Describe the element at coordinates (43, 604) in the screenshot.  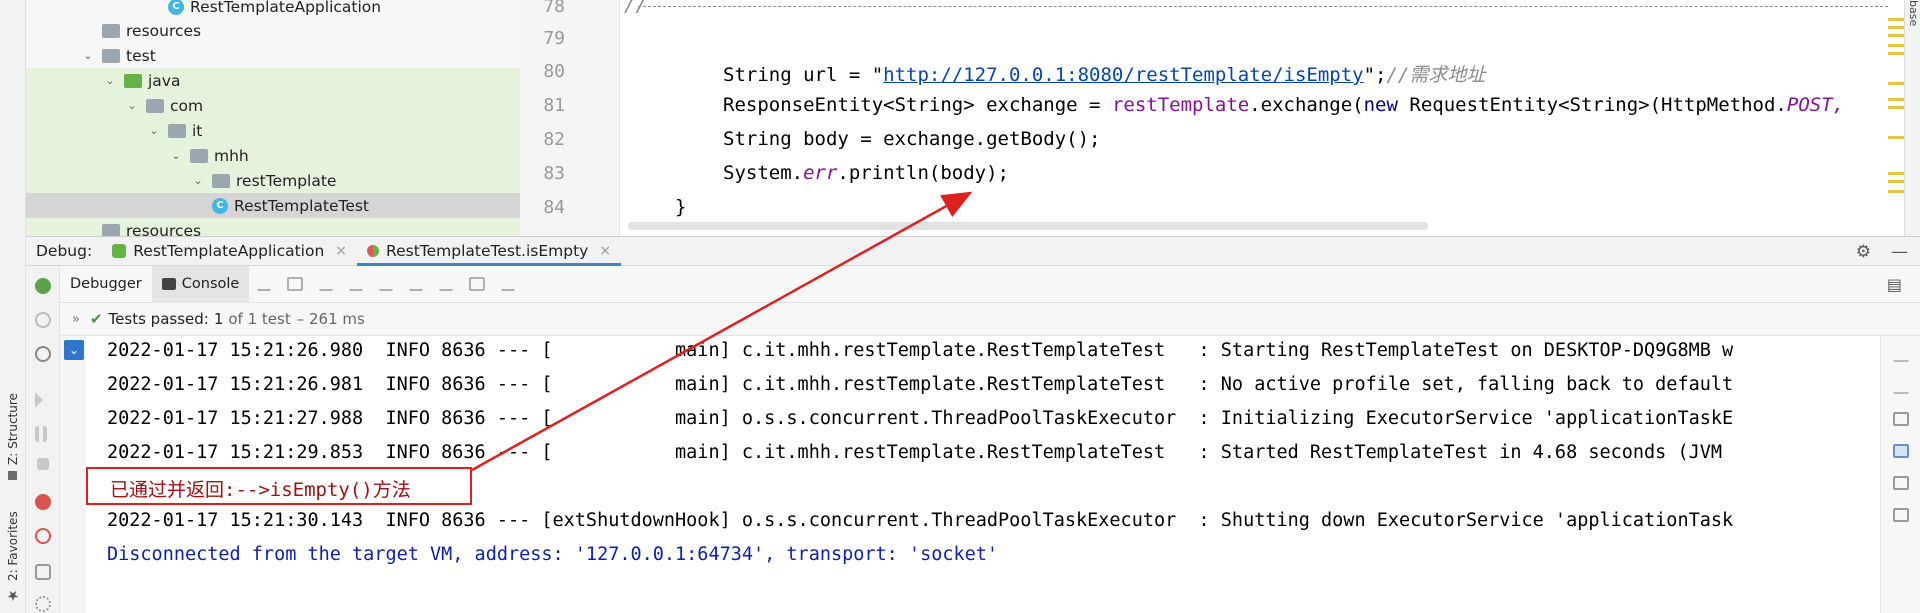
I see `settings-icon` at that location.